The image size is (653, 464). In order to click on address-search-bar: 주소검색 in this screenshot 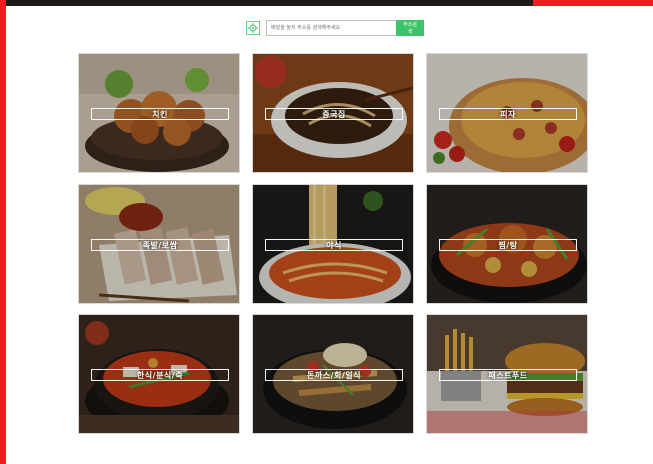, I will do `click(335, 28)`.